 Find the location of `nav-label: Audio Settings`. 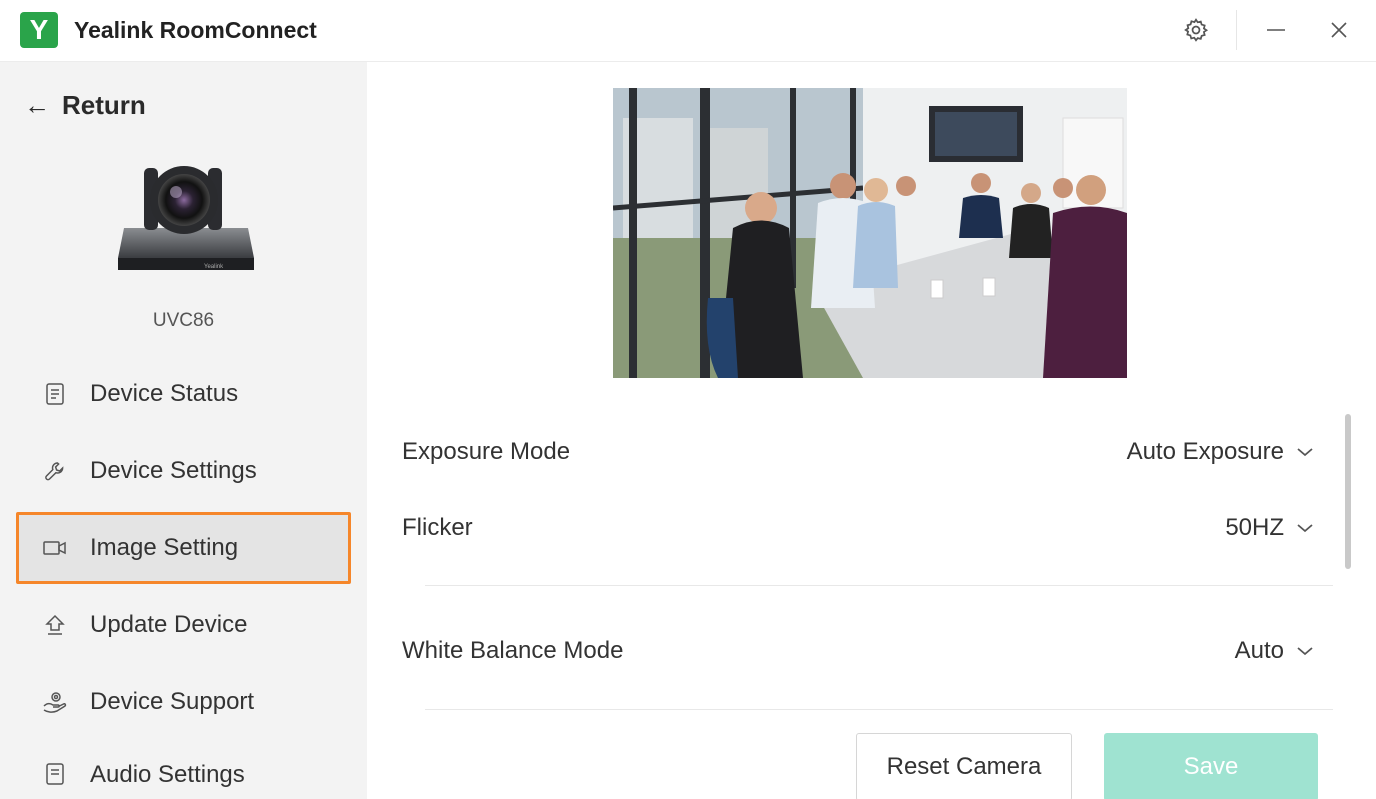

nav-label: Audio Settings is located at coordinates (167, 774).